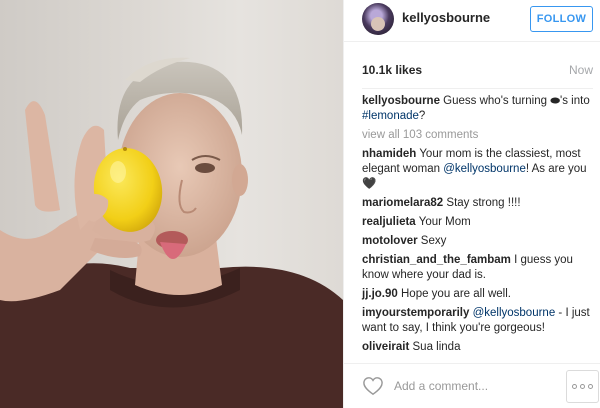  What do you see at coordinates (561, 19) in the screenshot?
I see `follow-button: FOLLOW` at bounding box center [561, 19].